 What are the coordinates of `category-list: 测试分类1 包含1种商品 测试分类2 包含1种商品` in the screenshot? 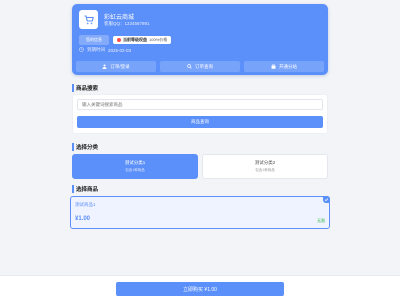 It's located at (200, 166).